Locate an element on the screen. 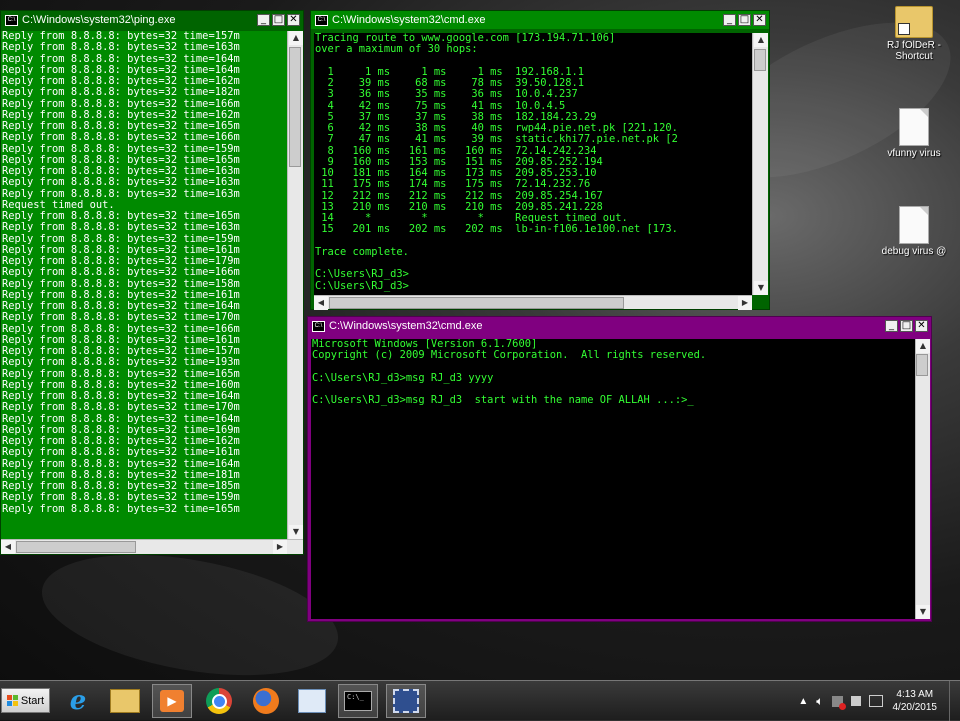 The image size is (960, 721). cmd-icon: C:\_ is located at coordinates (358, 701).